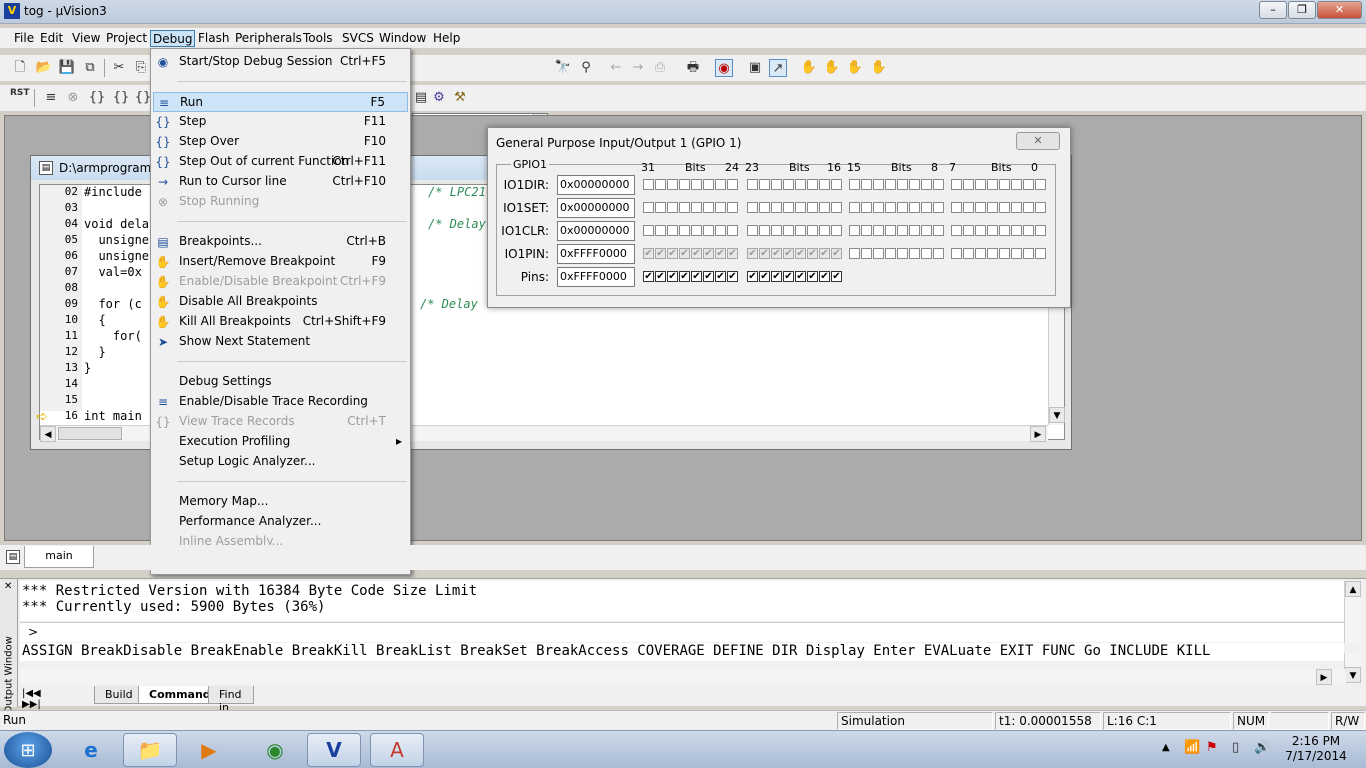  What do you see at coordinates (280, 282) in the screenshot?
I see `menu-item-enable-disable-breakpoint: ✋ Enable/Disable Breakpoint Ctrl+F9` at bounding box center [280, 282].